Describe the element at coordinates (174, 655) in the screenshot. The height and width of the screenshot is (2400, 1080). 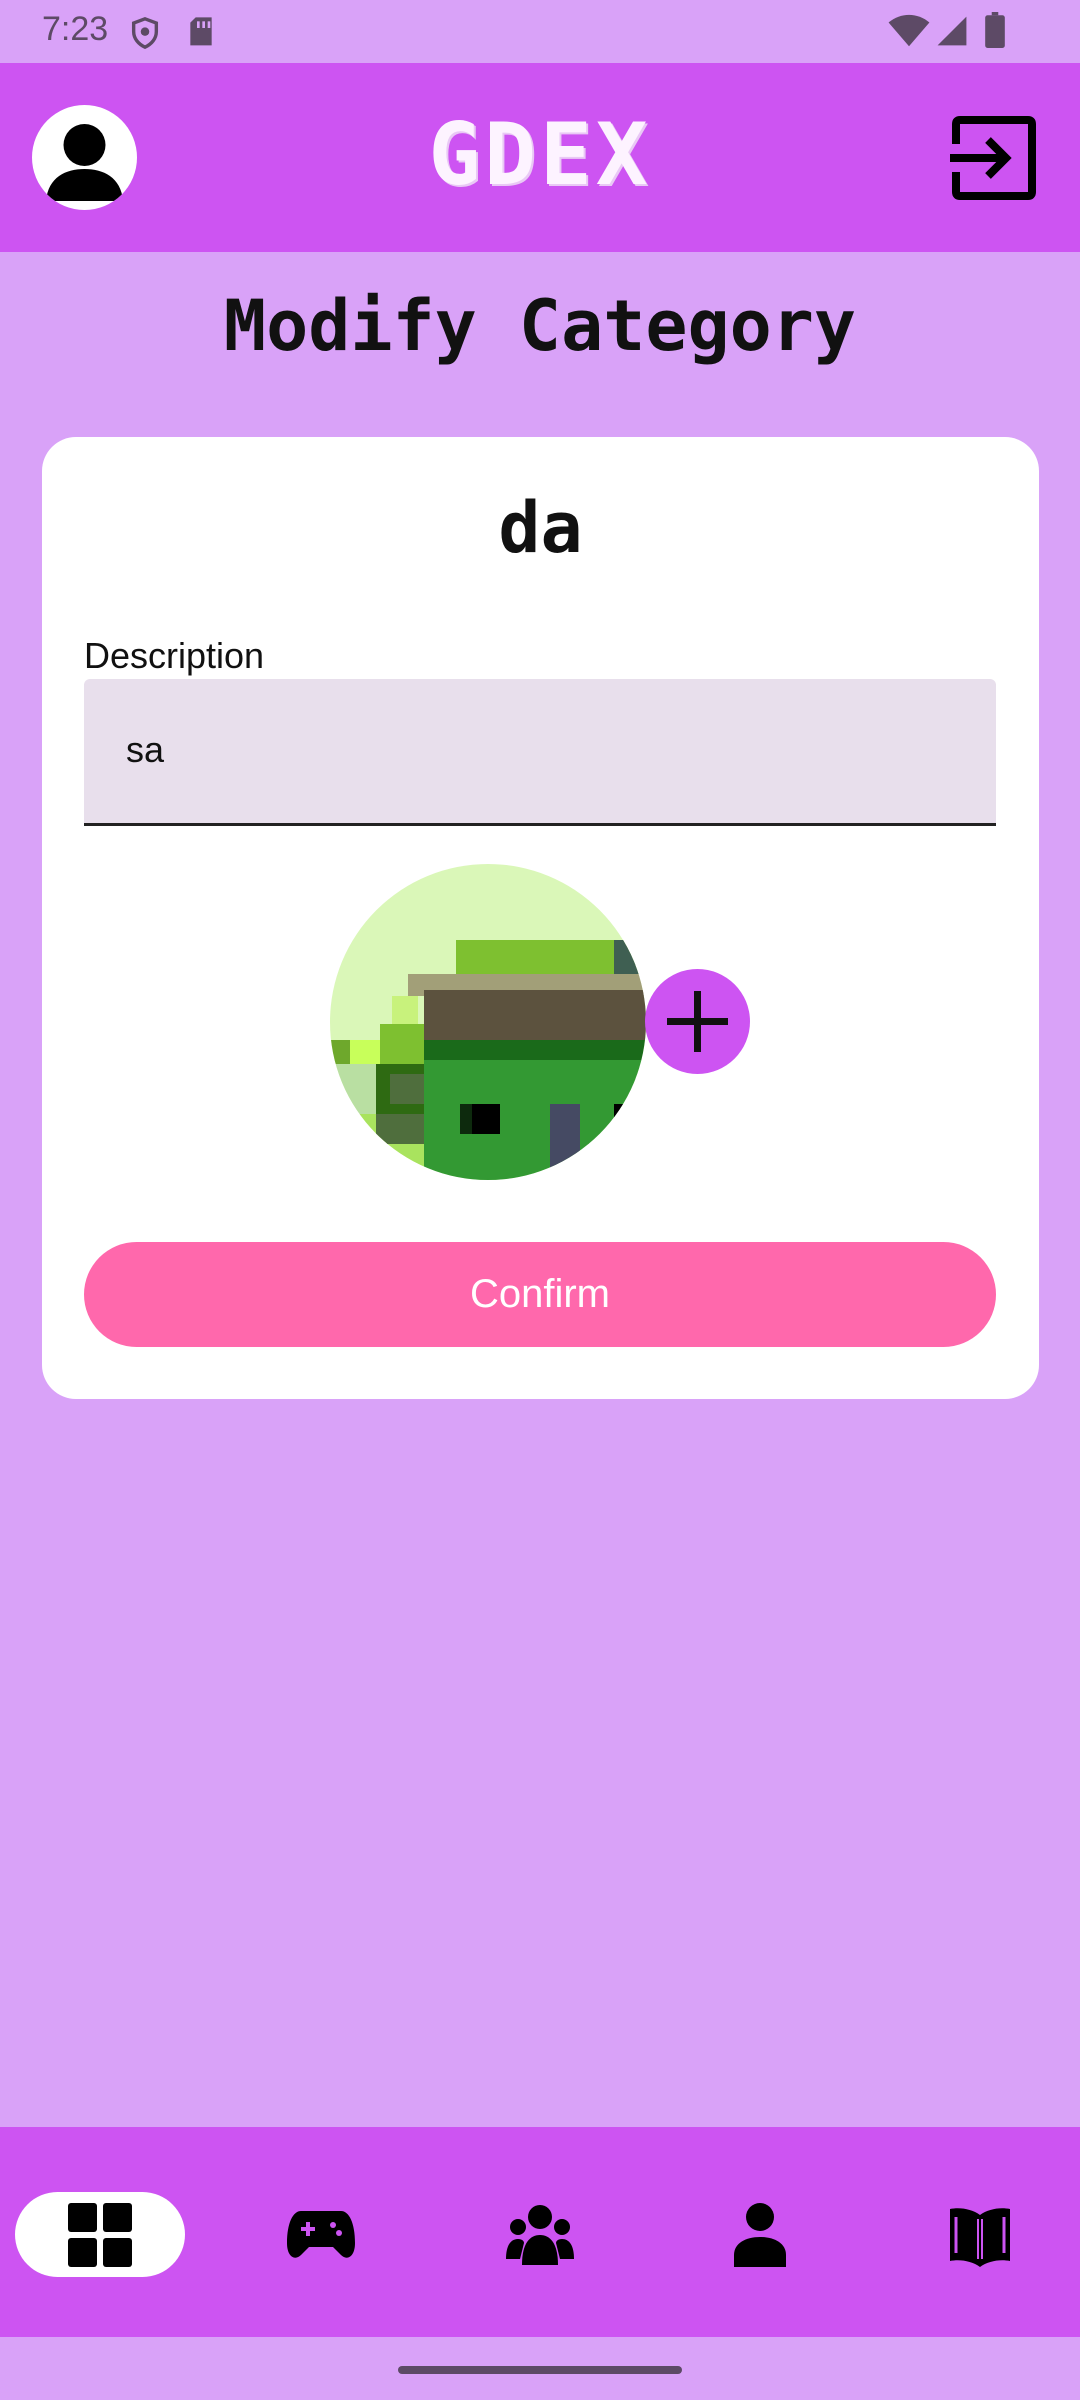
I see `description-label: Description` at that location.